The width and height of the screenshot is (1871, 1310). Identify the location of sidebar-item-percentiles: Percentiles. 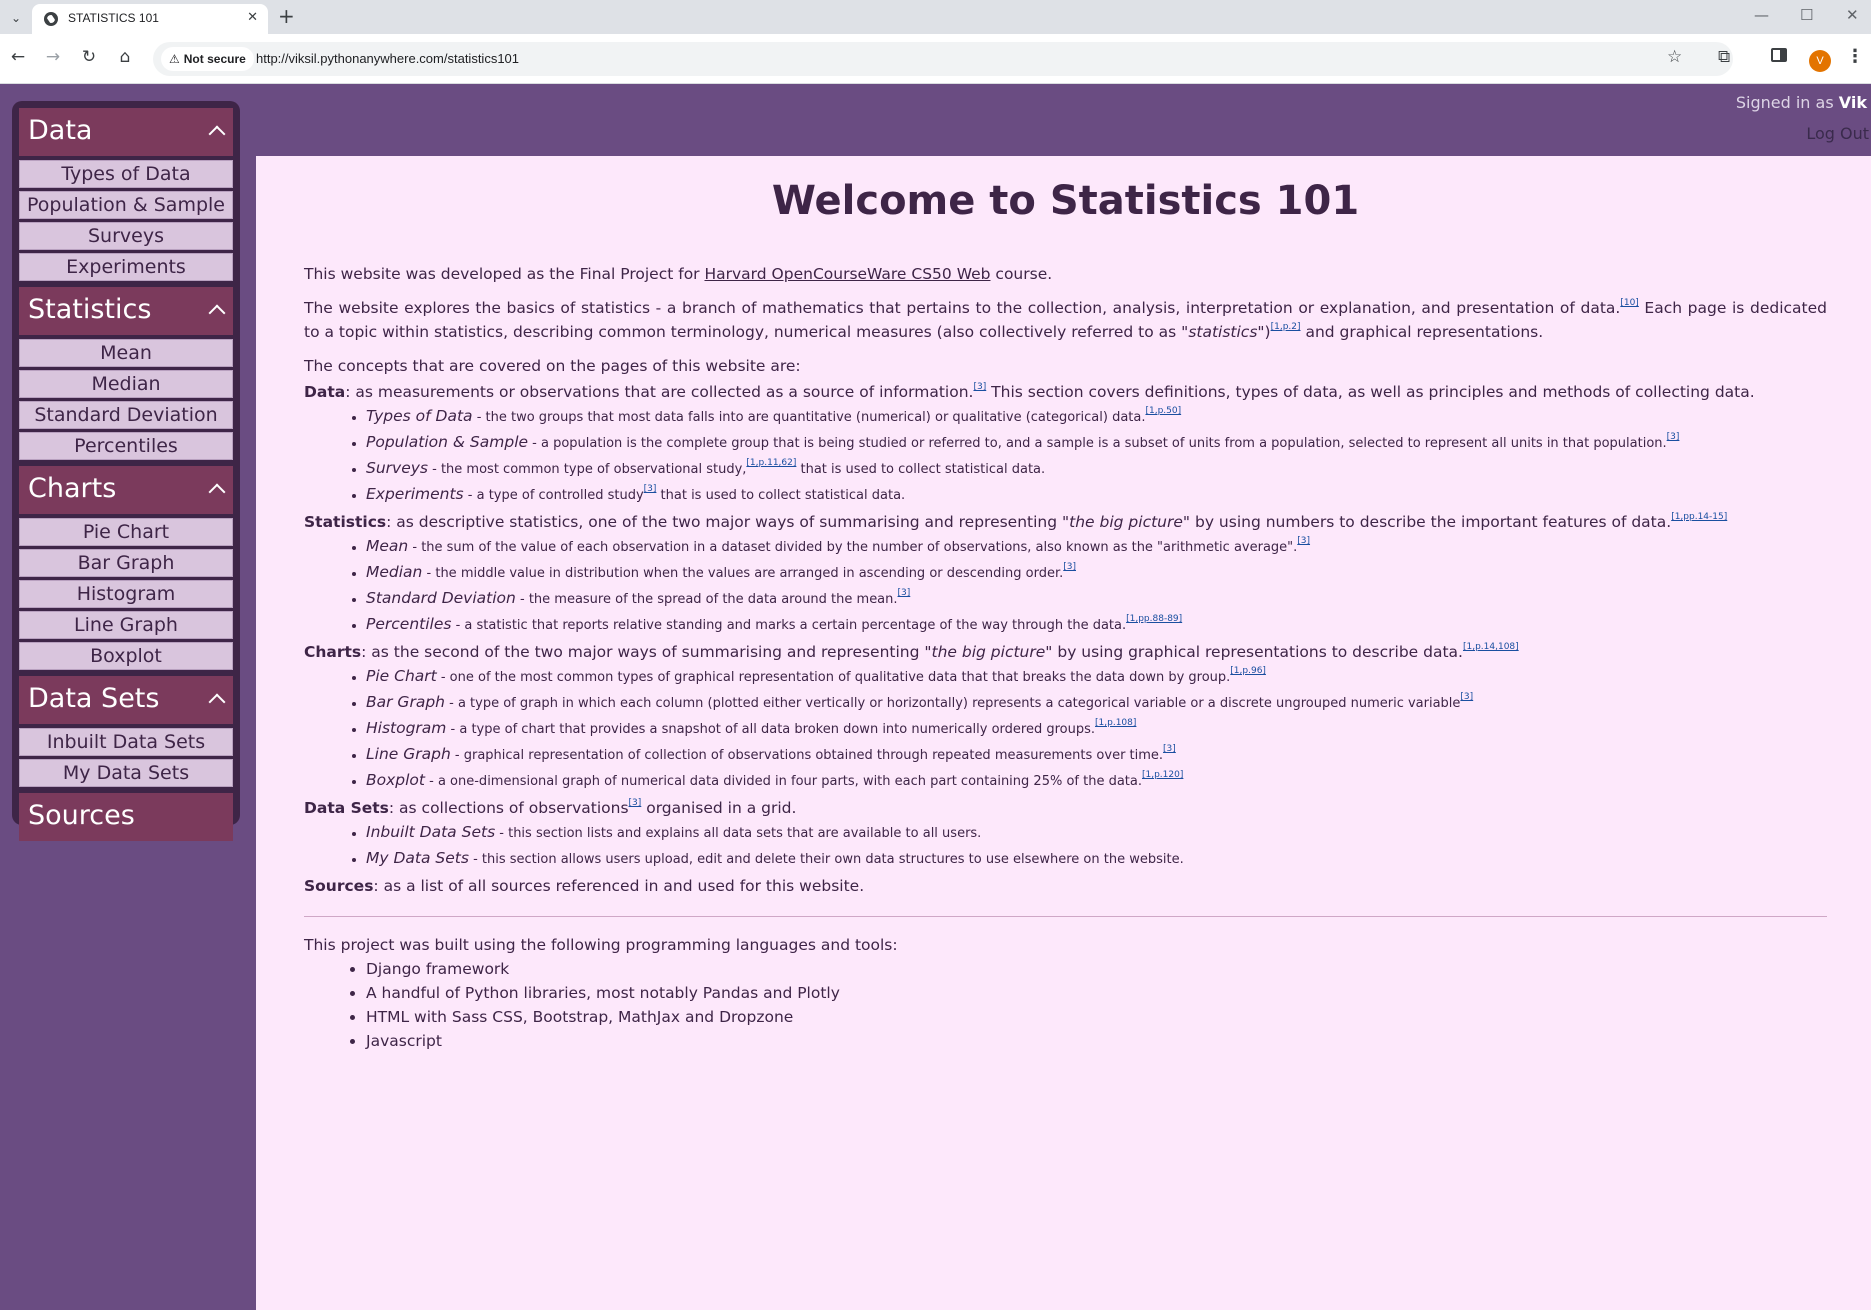
(126, 446).